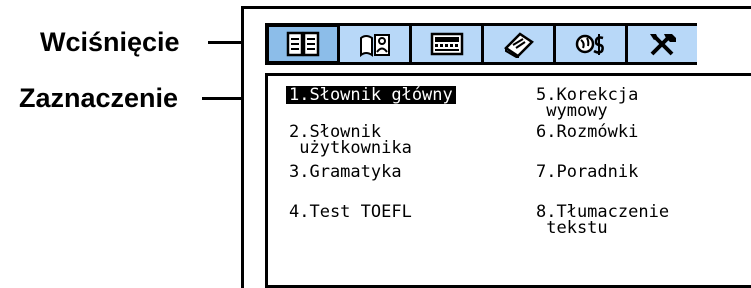 This screenshot has height=288, width=751. I want to click on tool-button-user-dictionary, so click(373, 44).